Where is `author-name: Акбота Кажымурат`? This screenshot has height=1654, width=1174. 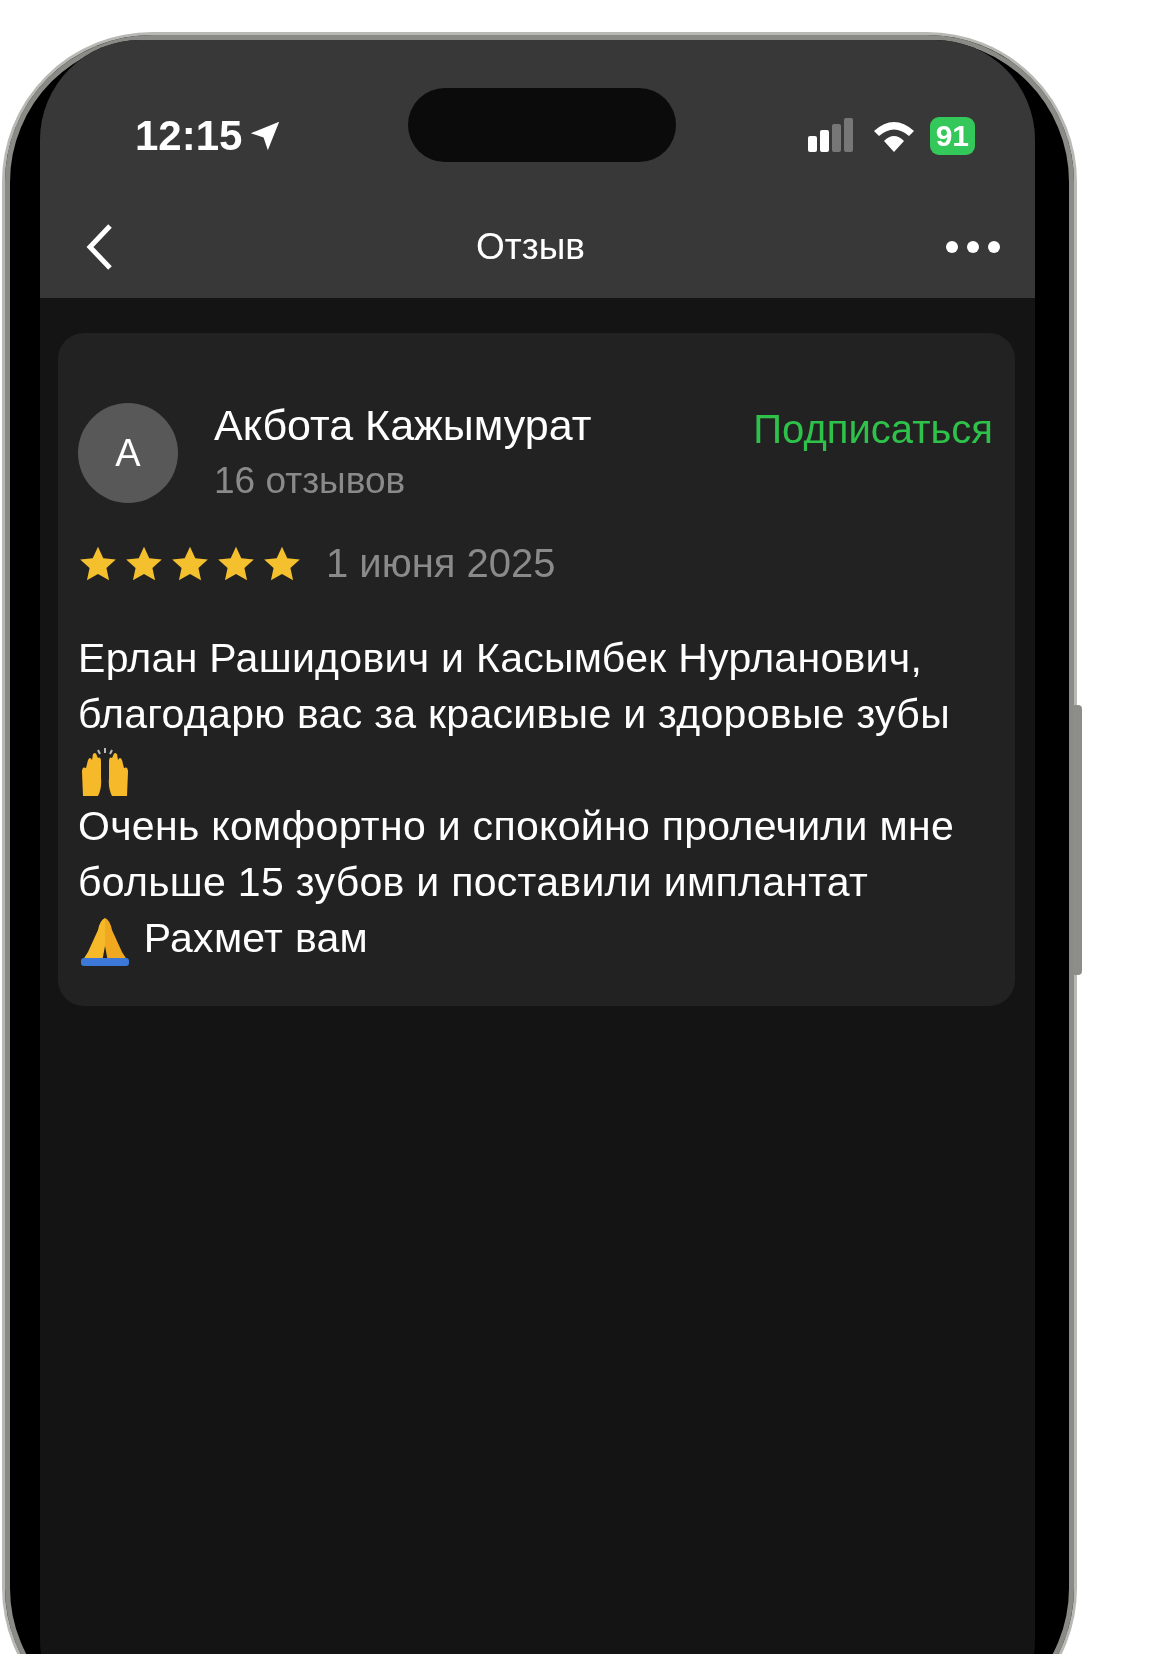
author-name: Акбота Кажымурат is located at coordinates (403, 425).